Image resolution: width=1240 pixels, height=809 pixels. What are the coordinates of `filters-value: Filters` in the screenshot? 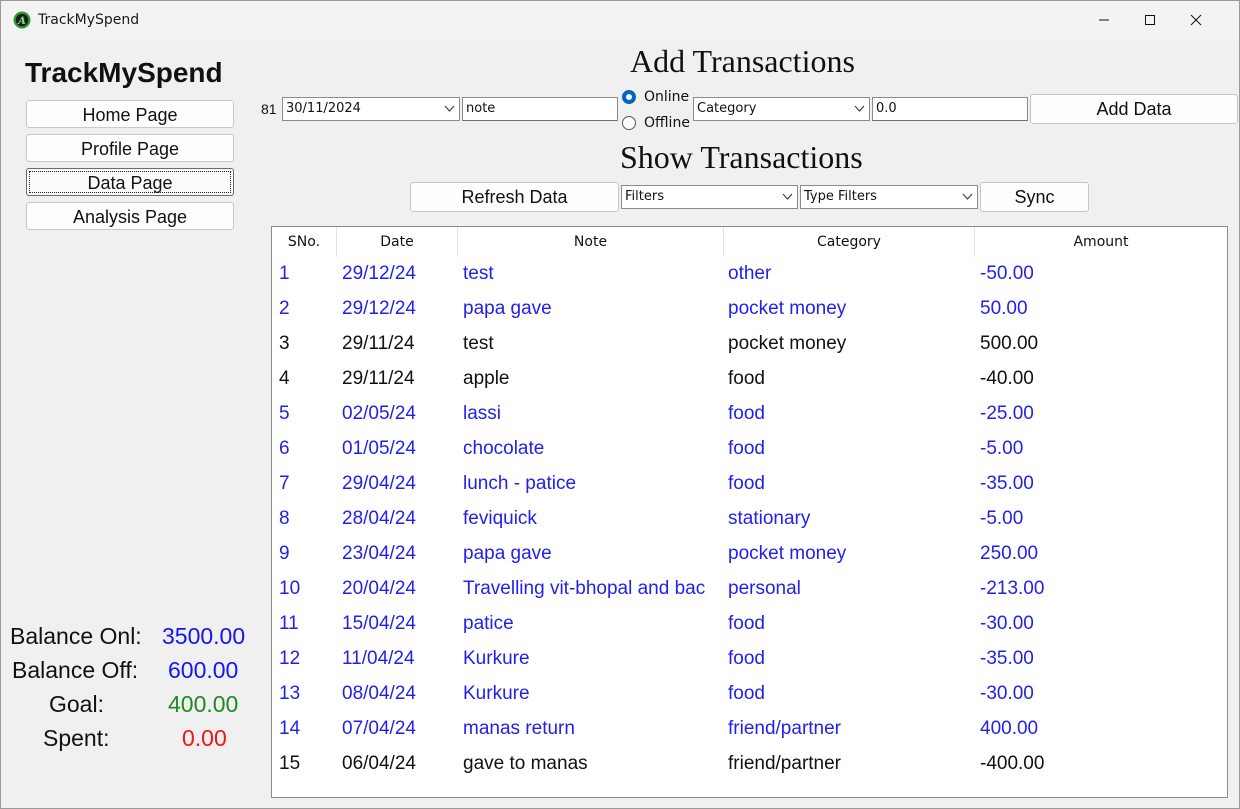 It's located at (644, 196).